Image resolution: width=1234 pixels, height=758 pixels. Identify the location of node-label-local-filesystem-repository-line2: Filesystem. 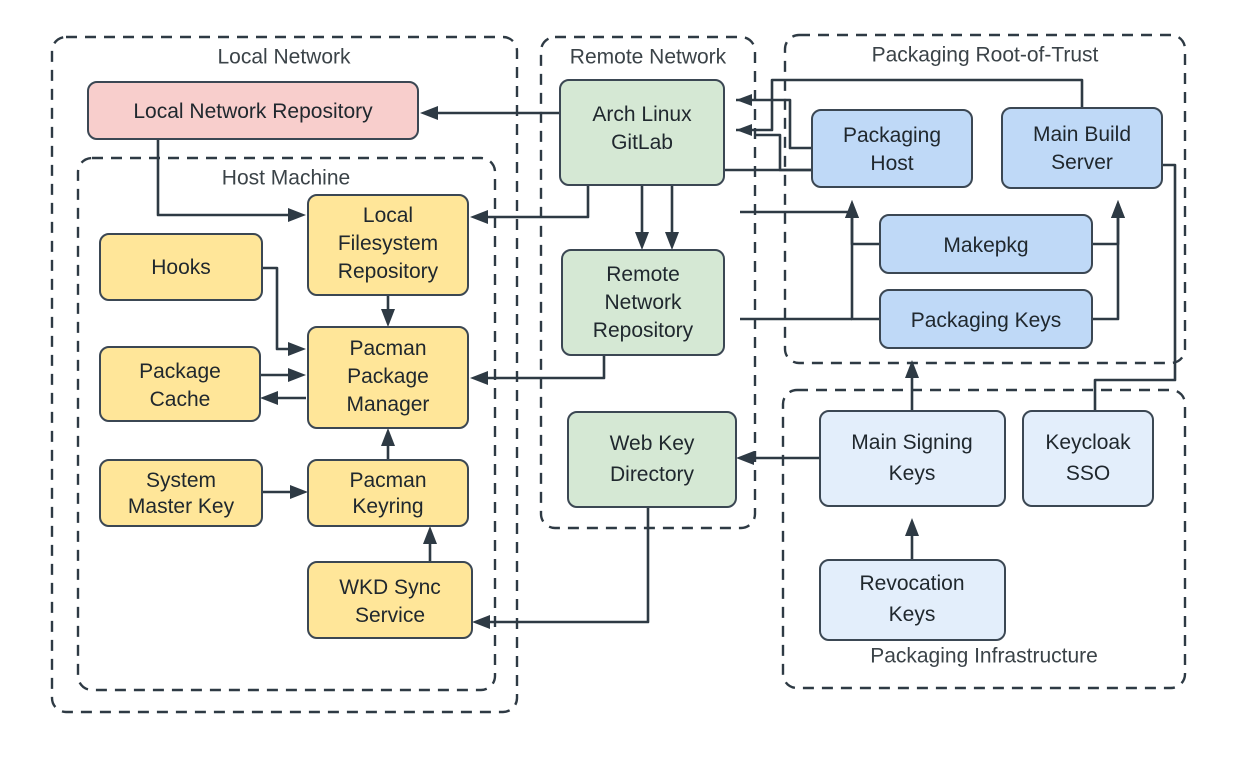
(388, 243).